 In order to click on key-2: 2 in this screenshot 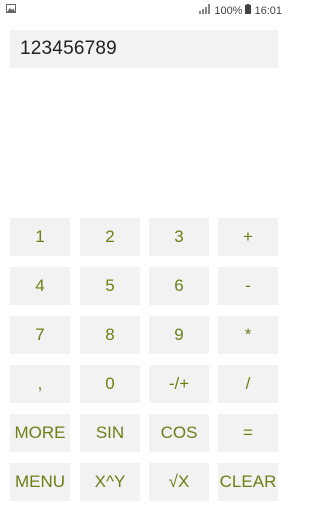, I will do `click(110, 237)`.